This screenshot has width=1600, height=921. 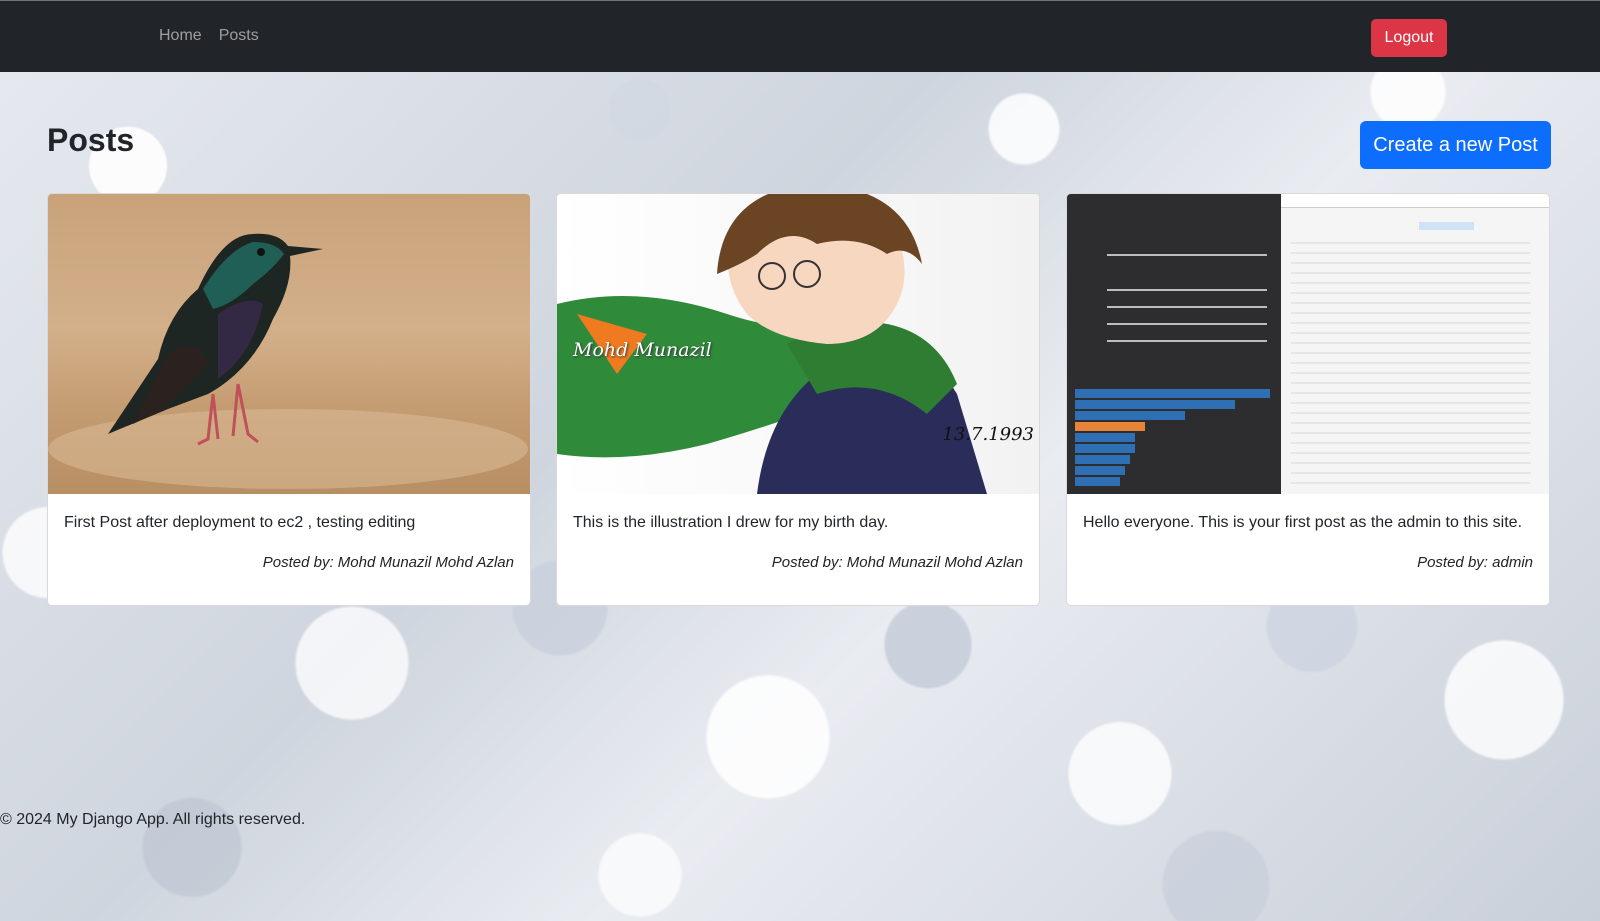 I want to click on nav-posts-link: Posts, so click(x=239, y=36).